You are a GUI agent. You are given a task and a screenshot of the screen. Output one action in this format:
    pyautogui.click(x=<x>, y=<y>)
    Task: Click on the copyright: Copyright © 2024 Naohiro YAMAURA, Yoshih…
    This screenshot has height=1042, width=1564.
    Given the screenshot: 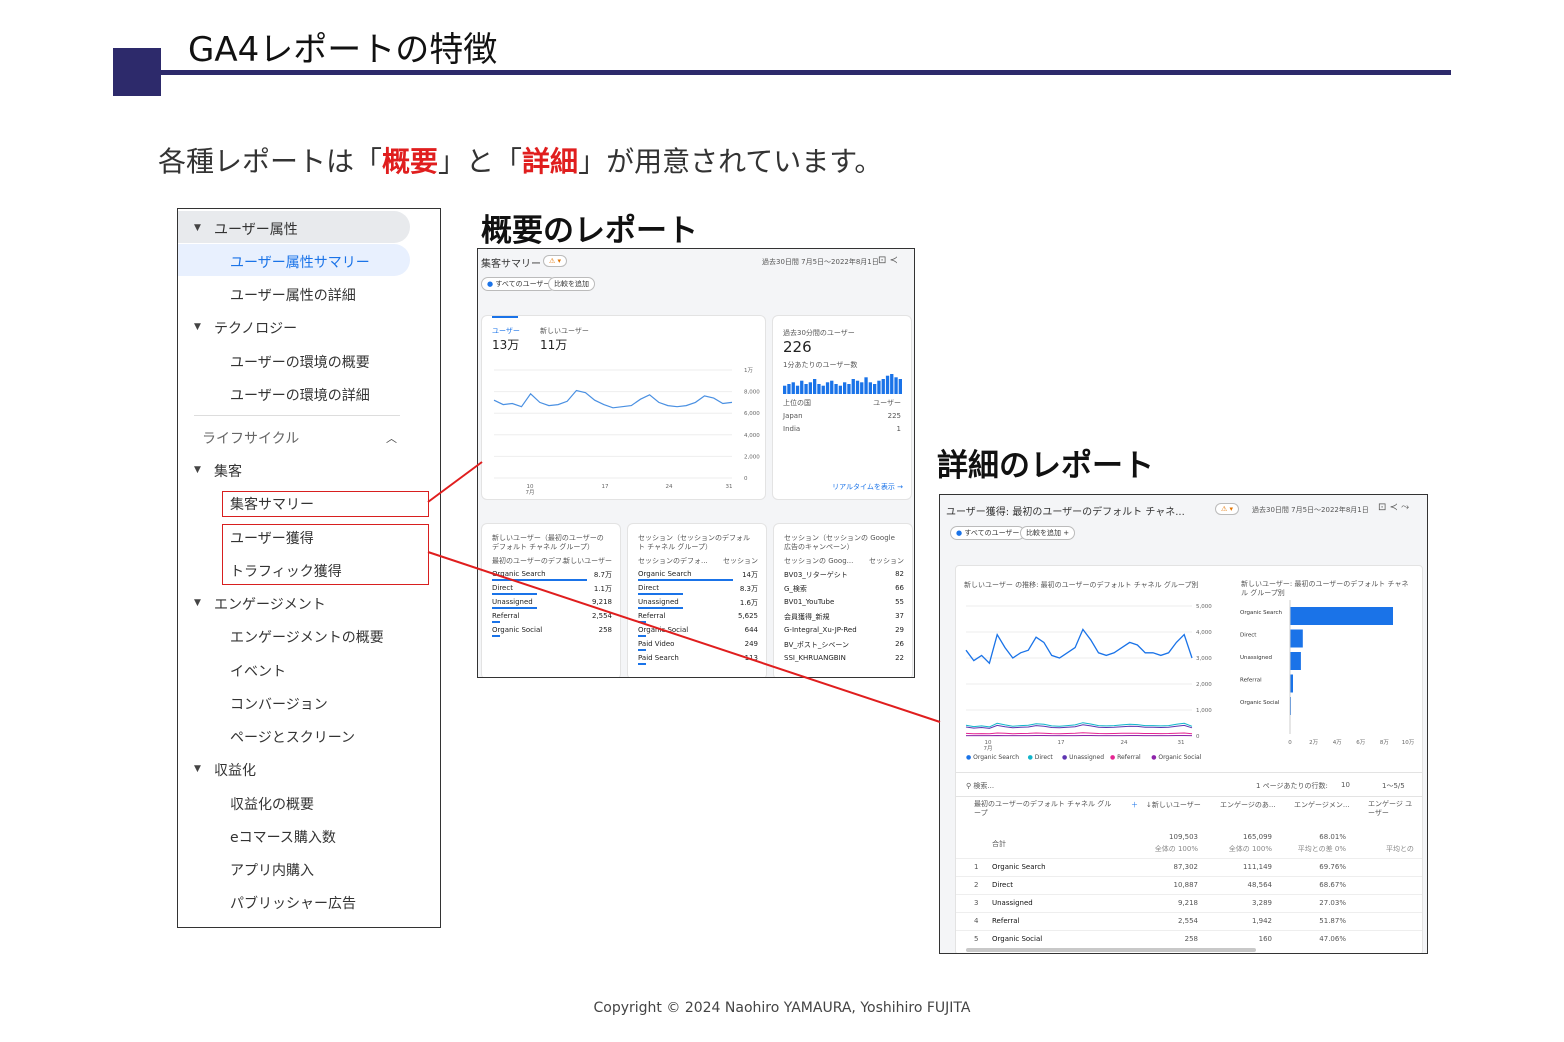 What is the action you would take?
    pyautogui.click(x=782, y=1008)
    